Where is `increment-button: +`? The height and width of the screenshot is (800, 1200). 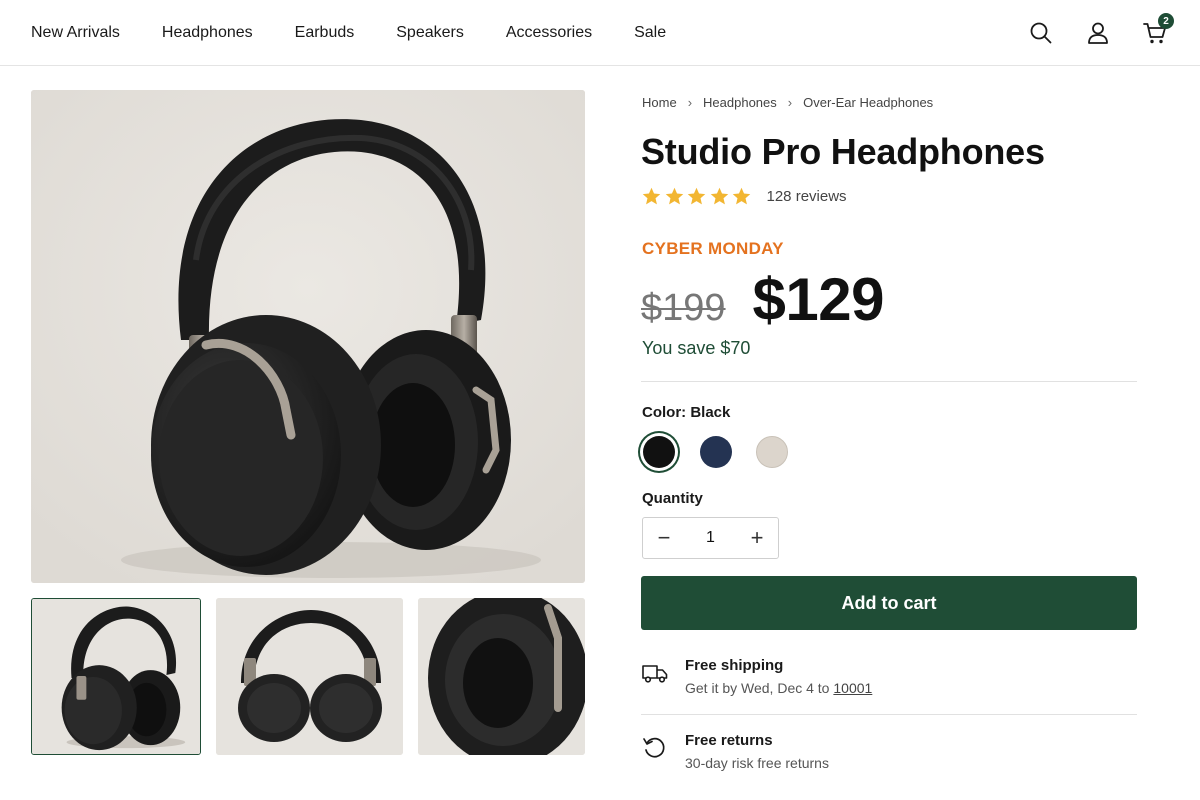
increment-button: + is located at coordinates (757, 538).